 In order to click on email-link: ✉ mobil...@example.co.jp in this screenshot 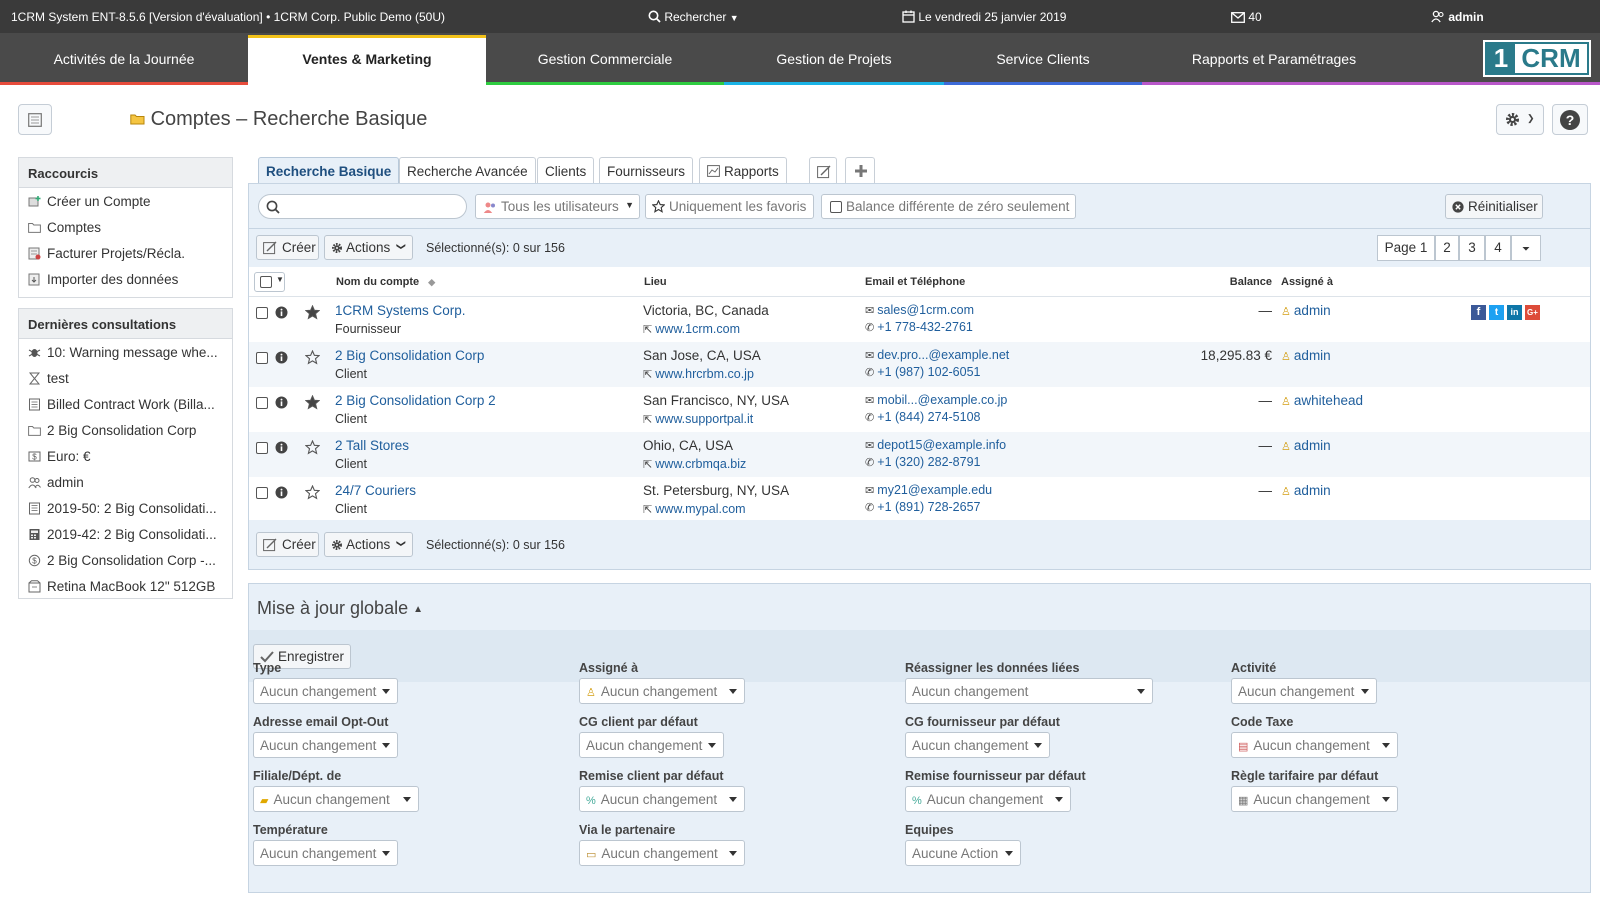, I will do `click(936, 400)`.